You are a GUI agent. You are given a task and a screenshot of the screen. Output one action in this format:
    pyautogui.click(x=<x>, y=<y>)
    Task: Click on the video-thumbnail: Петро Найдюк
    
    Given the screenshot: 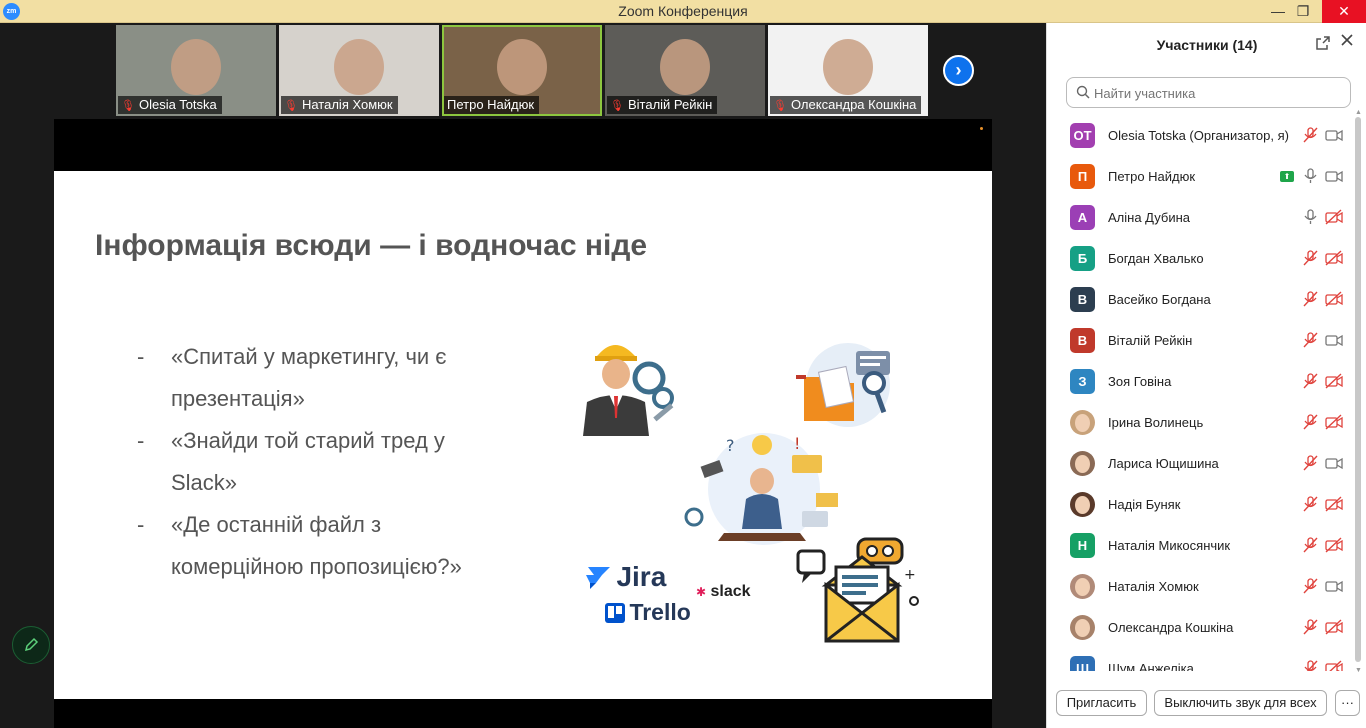 What is the action you would take?
    pyautogui.click(x=522, y=70)
    